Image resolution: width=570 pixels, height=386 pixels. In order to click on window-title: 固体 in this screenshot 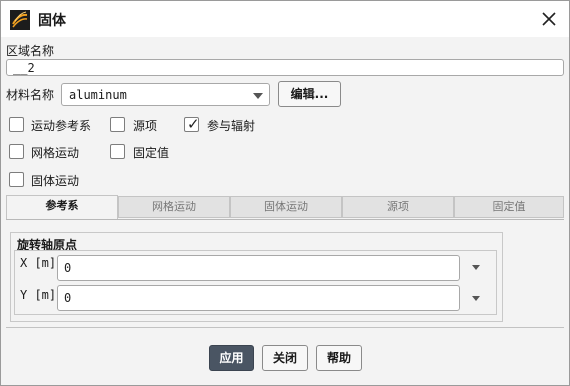, I will do `click(52, 21)`.